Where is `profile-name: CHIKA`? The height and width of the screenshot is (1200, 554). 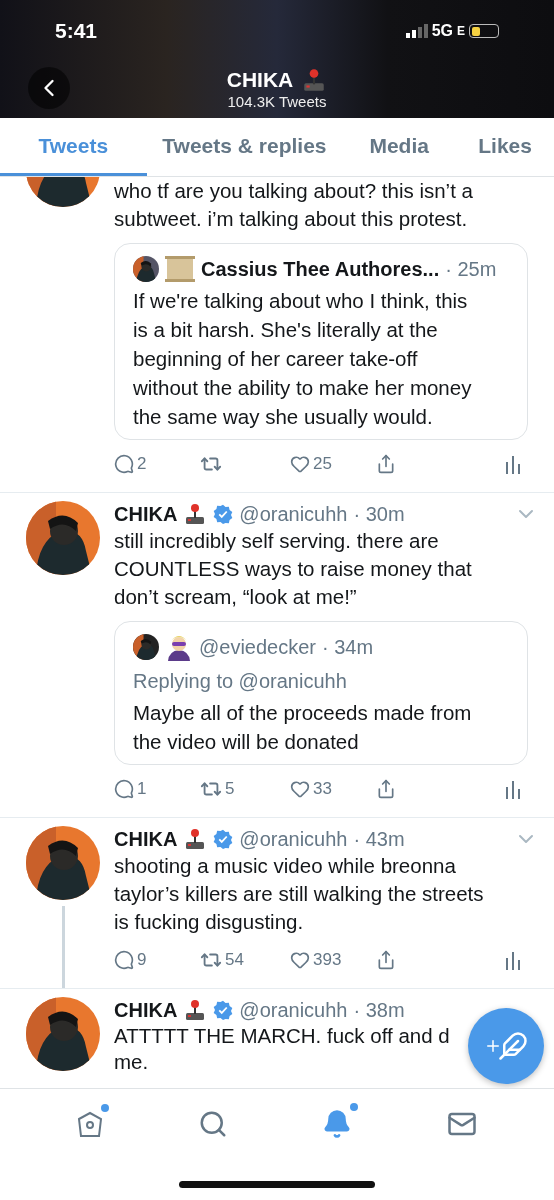
profile-name: CHIKA is located at coordinates (260, 79).